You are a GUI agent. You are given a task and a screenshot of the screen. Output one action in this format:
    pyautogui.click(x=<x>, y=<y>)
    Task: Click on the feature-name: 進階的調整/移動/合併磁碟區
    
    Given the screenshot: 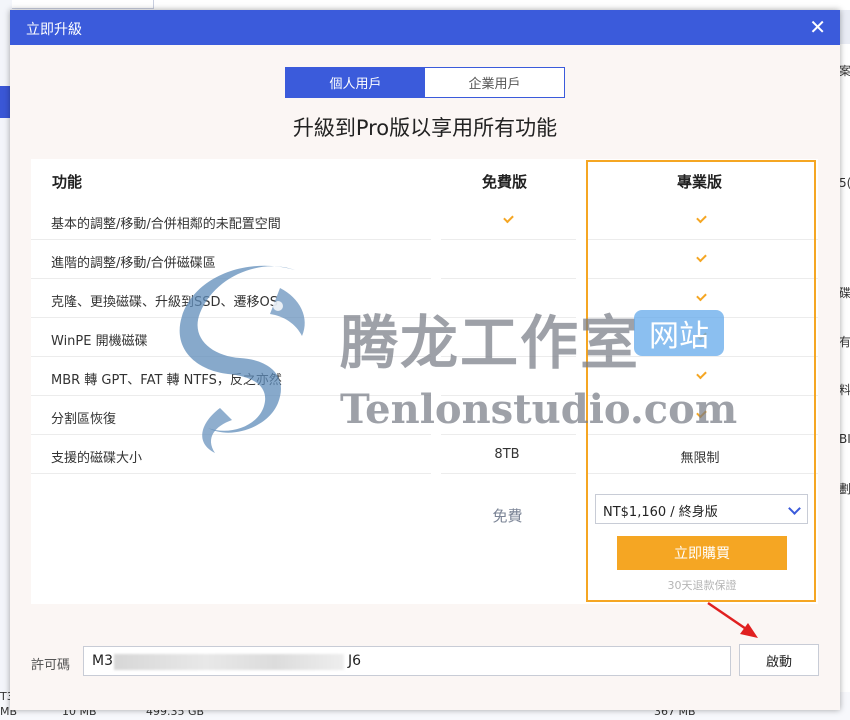 What is the action you would take?
    pyautogui.click(x=133, y=263)
    